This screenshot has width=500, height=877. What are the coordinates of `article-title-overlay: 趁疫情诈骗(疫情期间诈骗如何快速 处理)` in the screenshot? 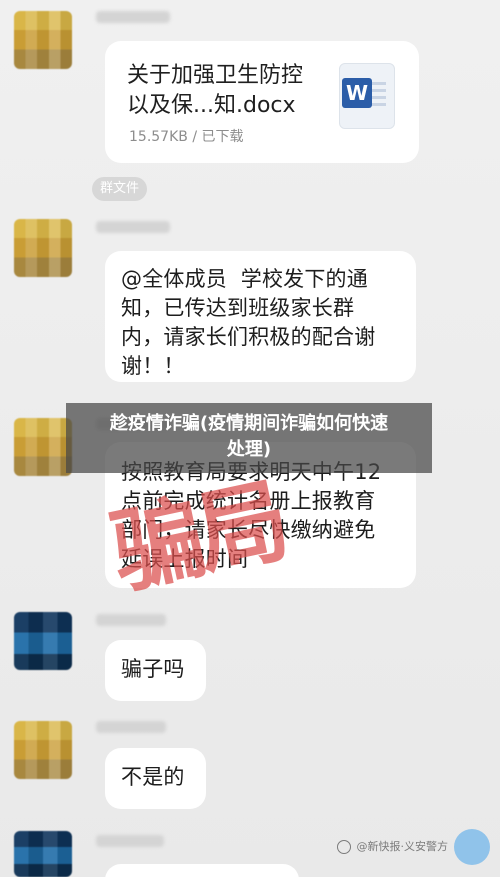 It's located at (249, 438).